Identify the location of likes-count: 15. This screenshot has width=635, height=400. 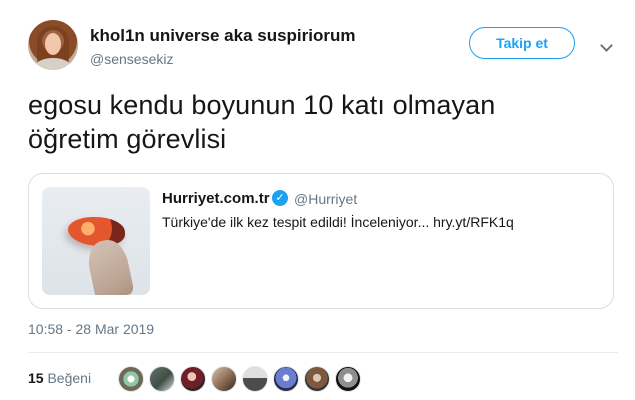
(36, 378).